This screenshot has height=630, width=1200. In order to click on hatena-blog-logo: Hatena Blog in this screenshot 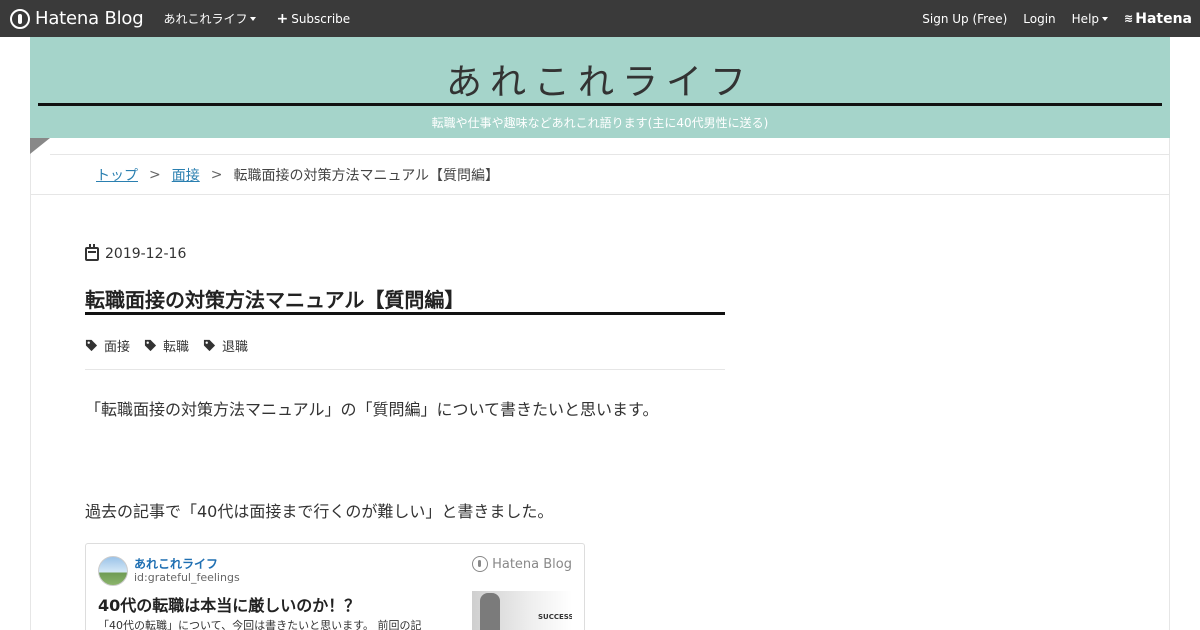, I will do `click(77, 18)`.